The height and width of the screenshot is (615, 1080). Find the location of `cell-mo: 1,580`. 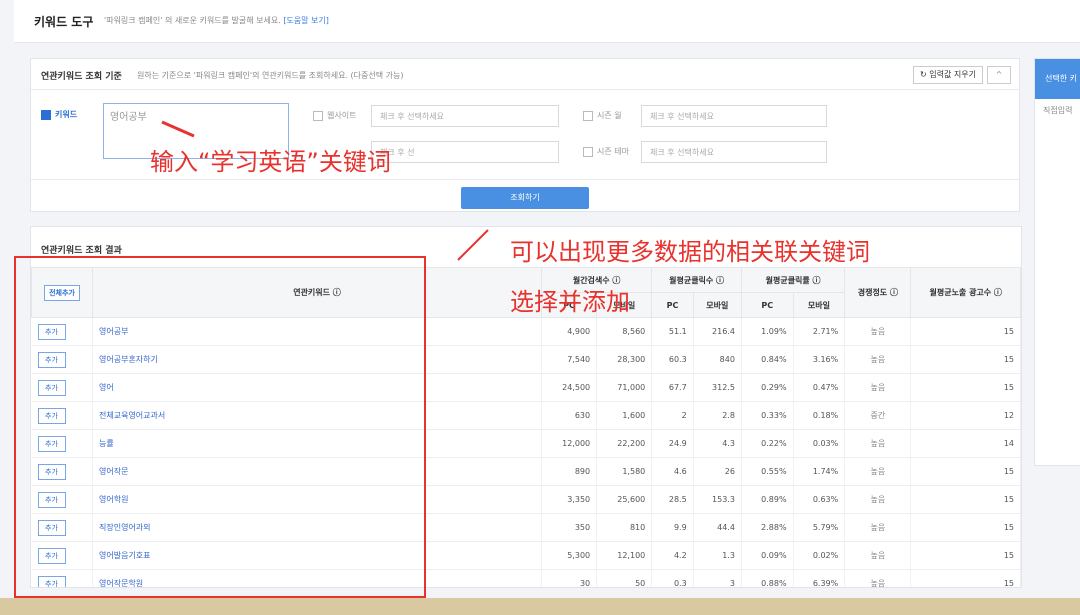

cell-mo: 1,580 is located at coordinates (624, 471).